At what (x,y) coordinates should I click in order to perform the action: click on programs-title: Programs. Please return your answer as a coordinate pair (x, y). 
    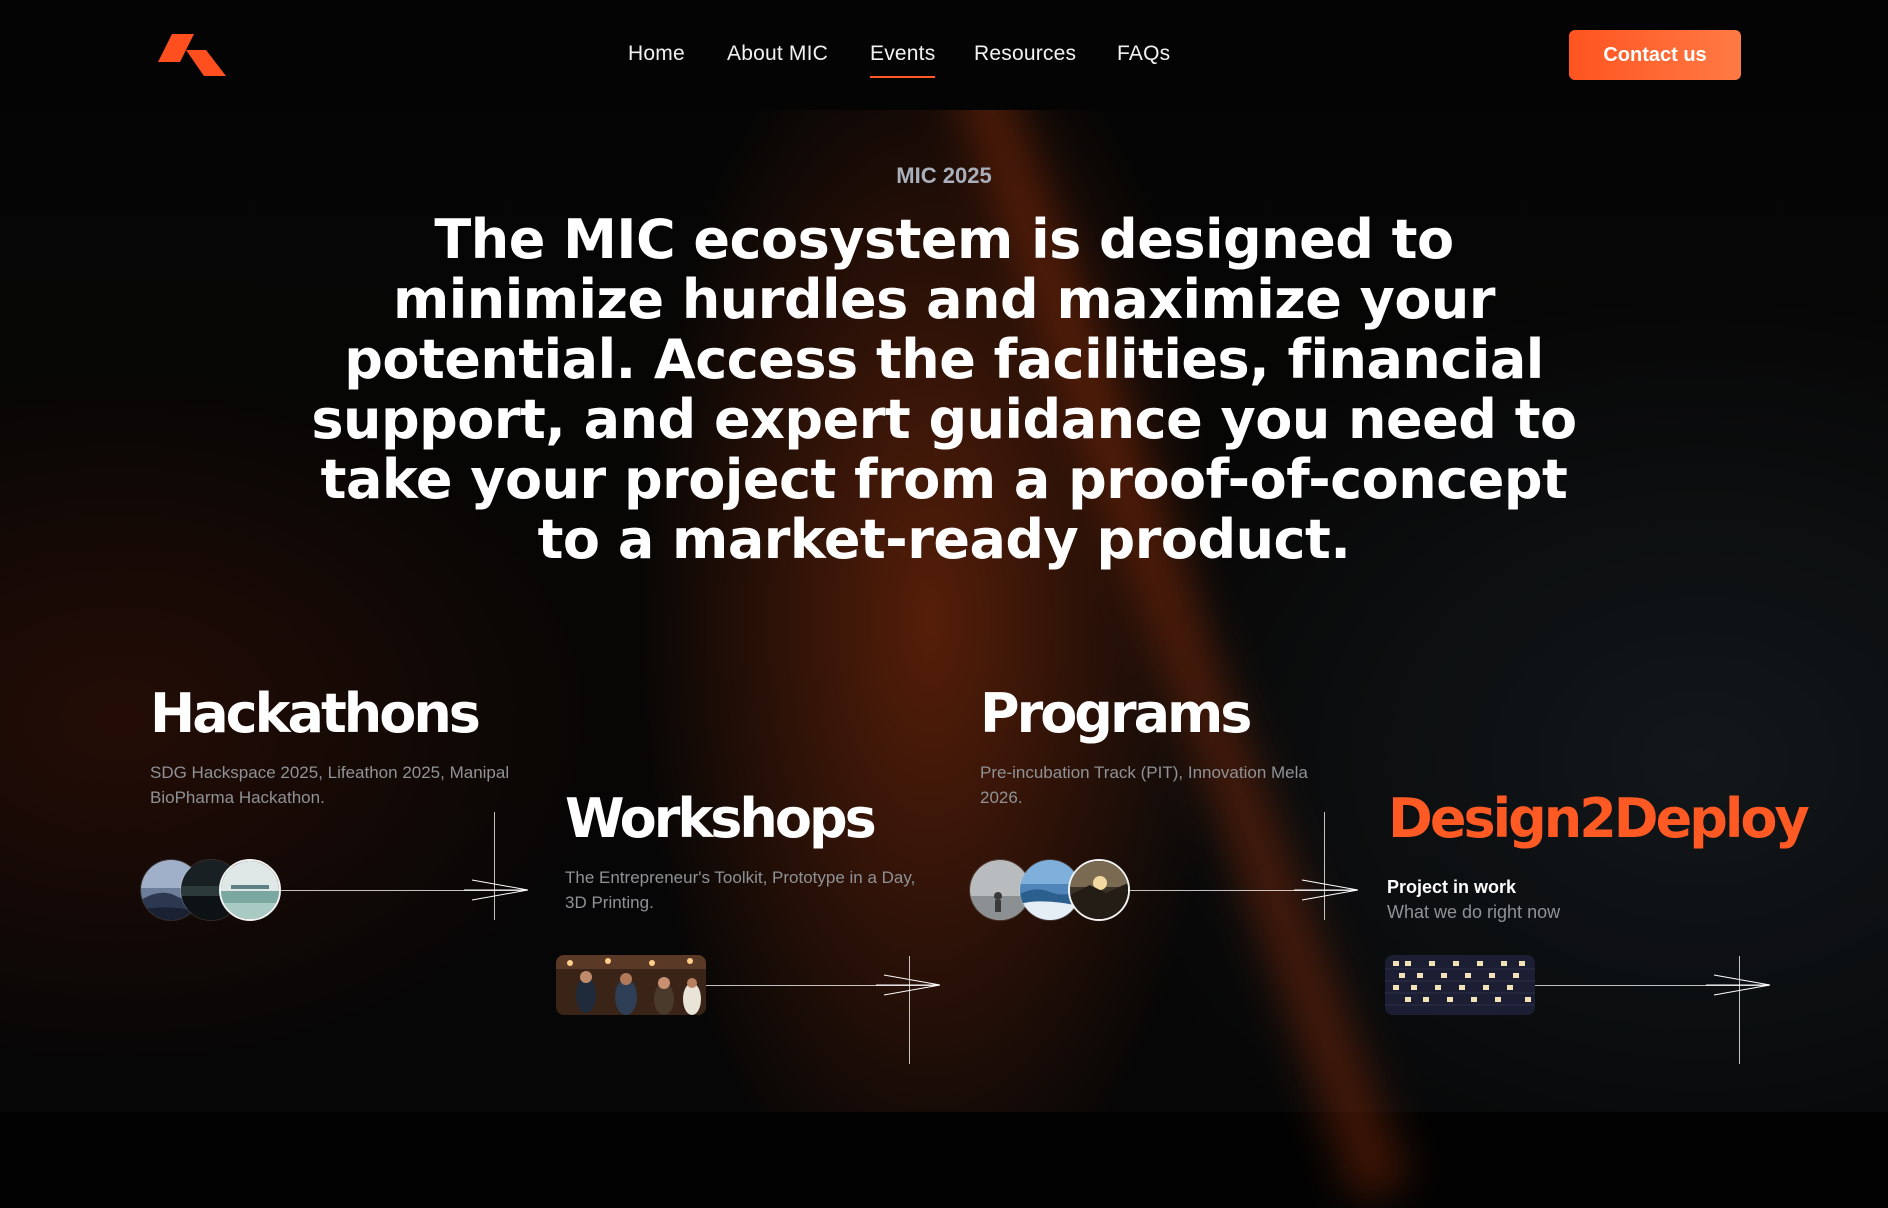
    Looking at the image, I should click on (1116, 713).